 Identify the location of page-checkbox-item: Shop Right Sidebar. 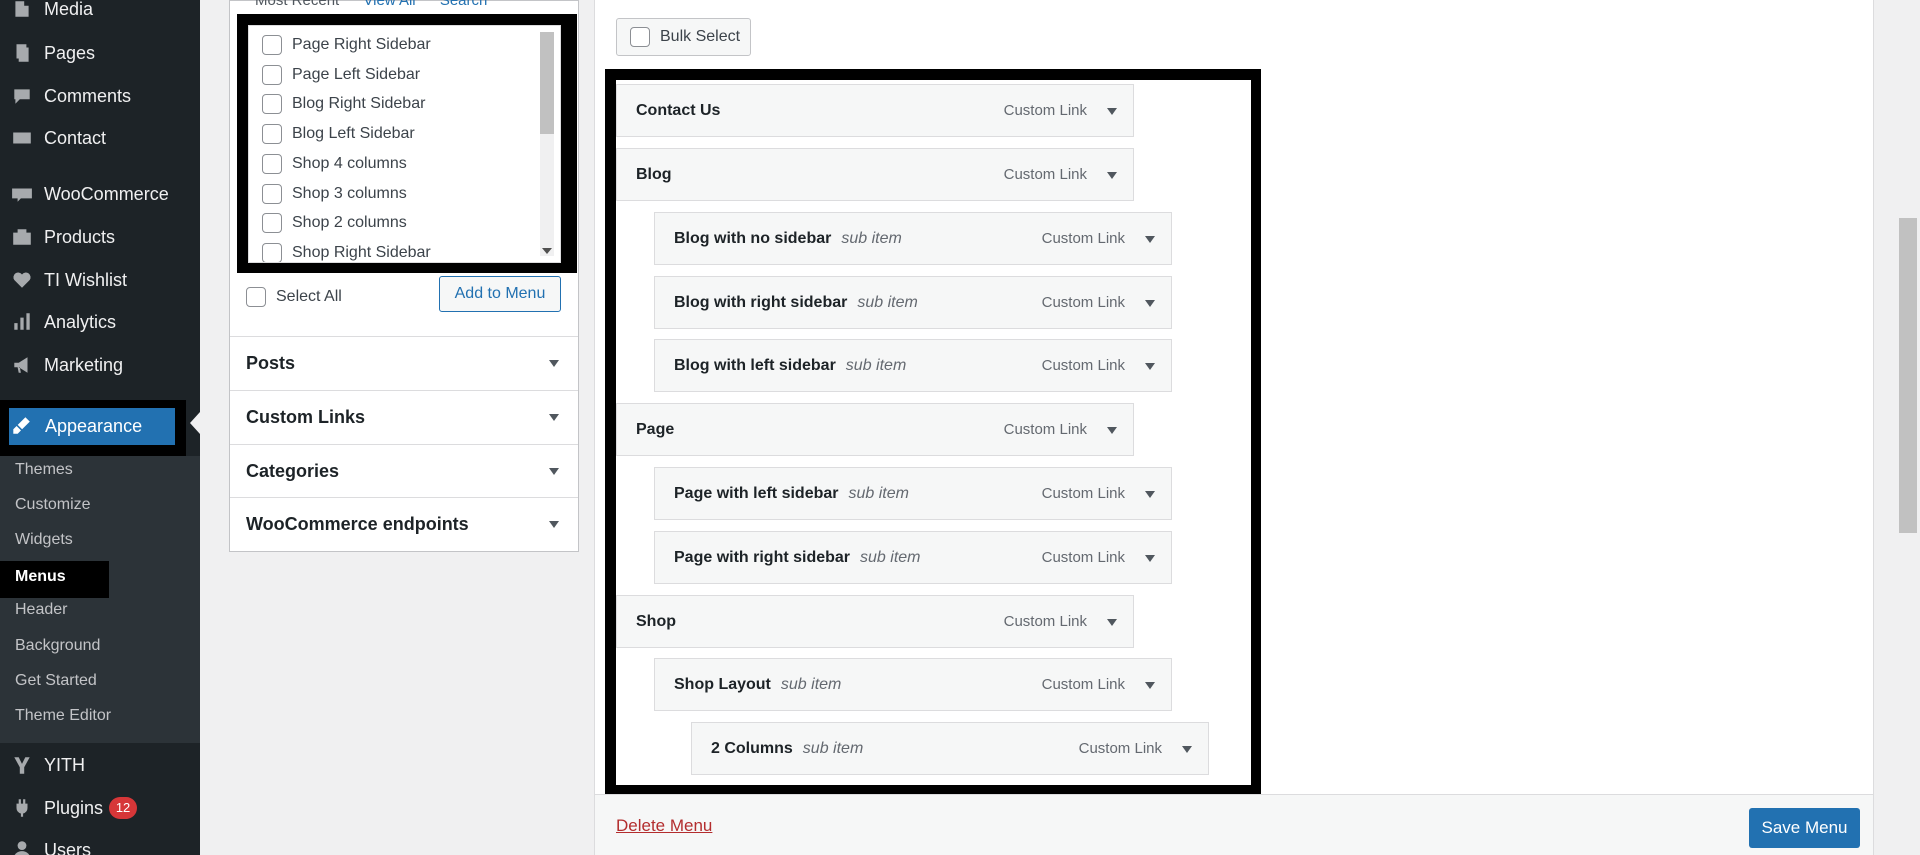
(346, 252).